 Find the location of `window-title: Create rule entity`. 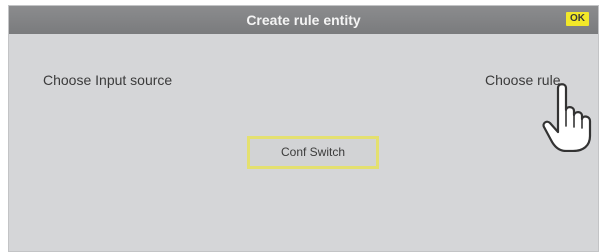

window-title: Create rule entity is located at coordinates (303, 20).